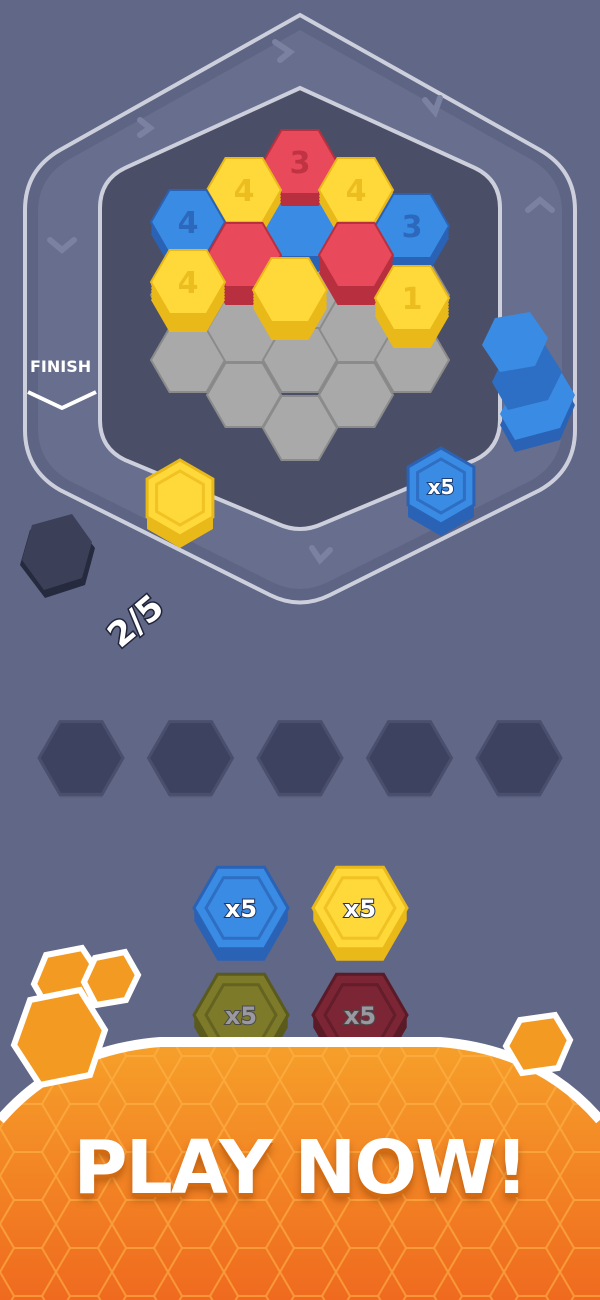  I want to click on progress-counter: 2/5, so click(135, 621).